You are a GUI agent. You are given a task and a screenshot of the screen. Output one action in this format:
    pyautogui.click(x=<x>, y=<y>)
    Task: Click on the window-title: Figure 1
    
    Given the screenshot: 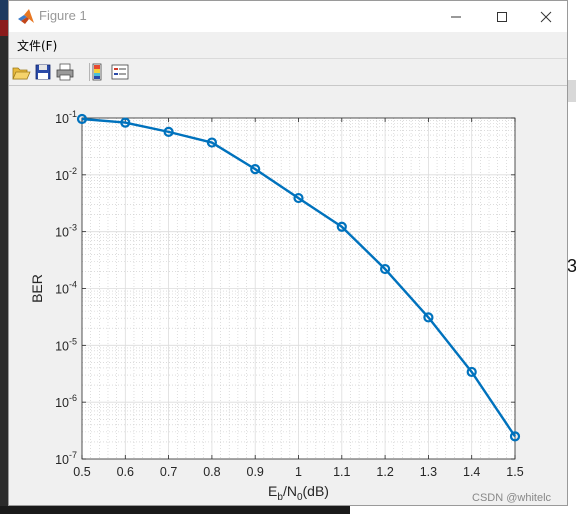 What is the action you would take?
    pyautogui.click(x=63, y=15)
    